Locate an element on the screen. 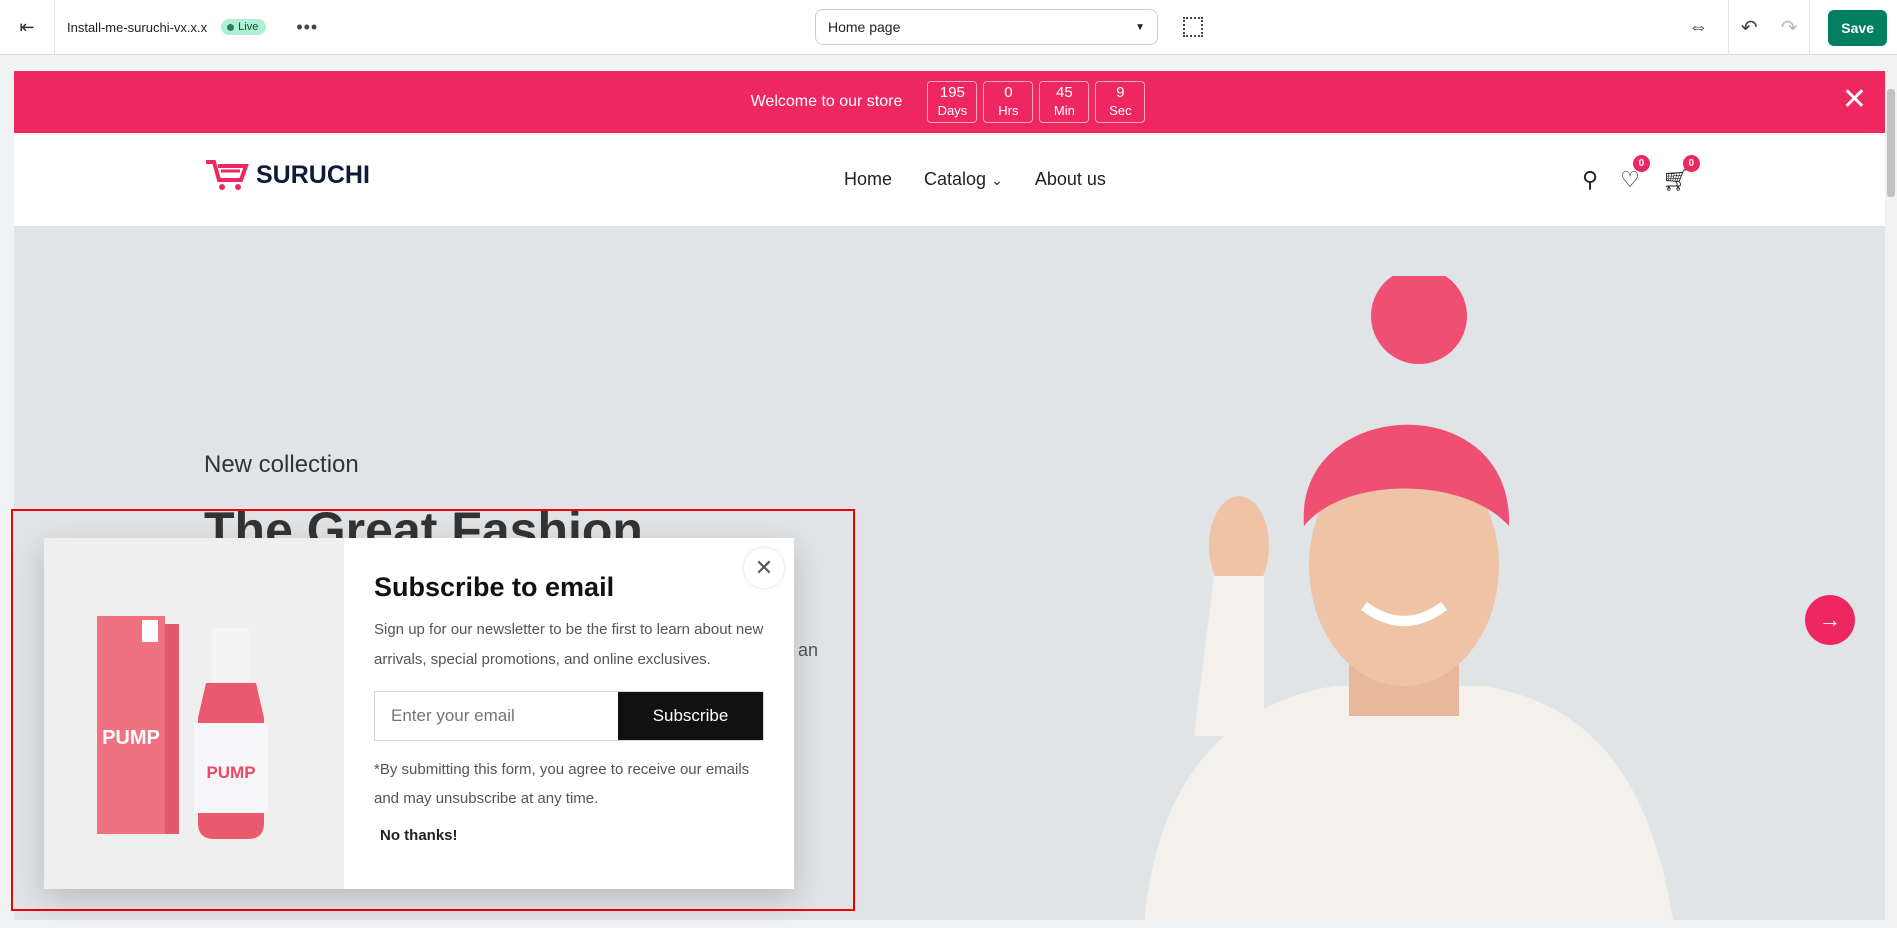  product-image: PUMP PUMP is located at coordinates (194, 713).